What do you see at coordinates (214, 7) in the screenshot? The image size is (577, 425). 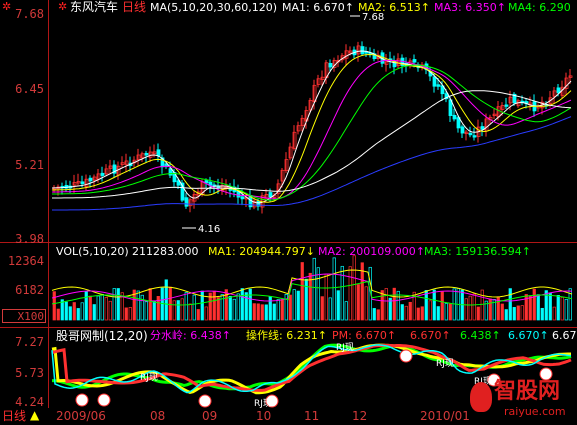 I see `ma-params: MA(5,10,20,30,60,120)` at bounding box center [214, 7].